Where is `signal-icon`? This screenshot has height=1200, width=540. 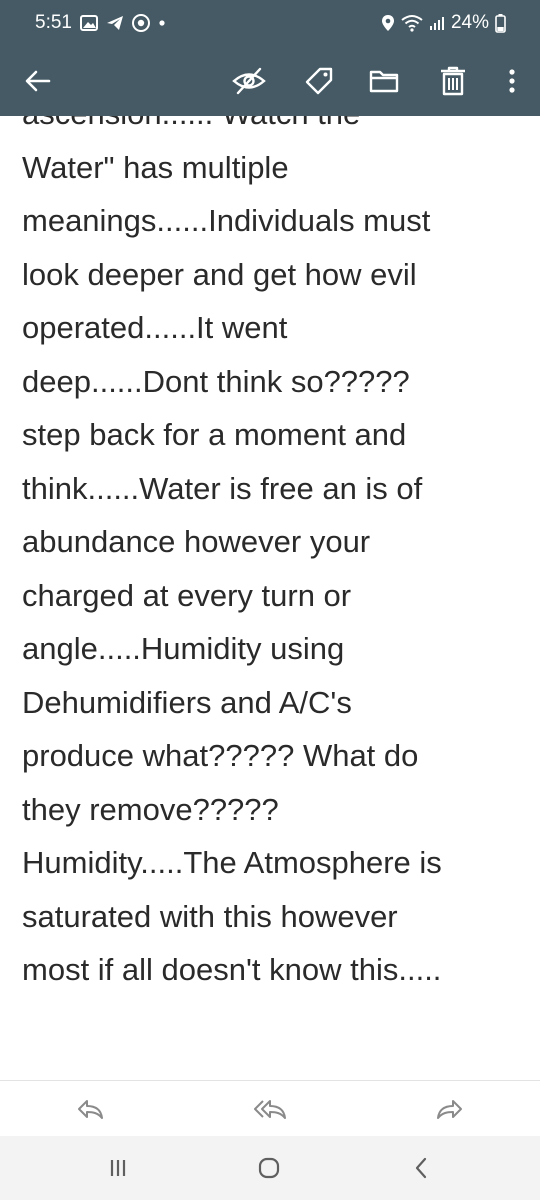 signal-icon is located at coordinates (437, 23).